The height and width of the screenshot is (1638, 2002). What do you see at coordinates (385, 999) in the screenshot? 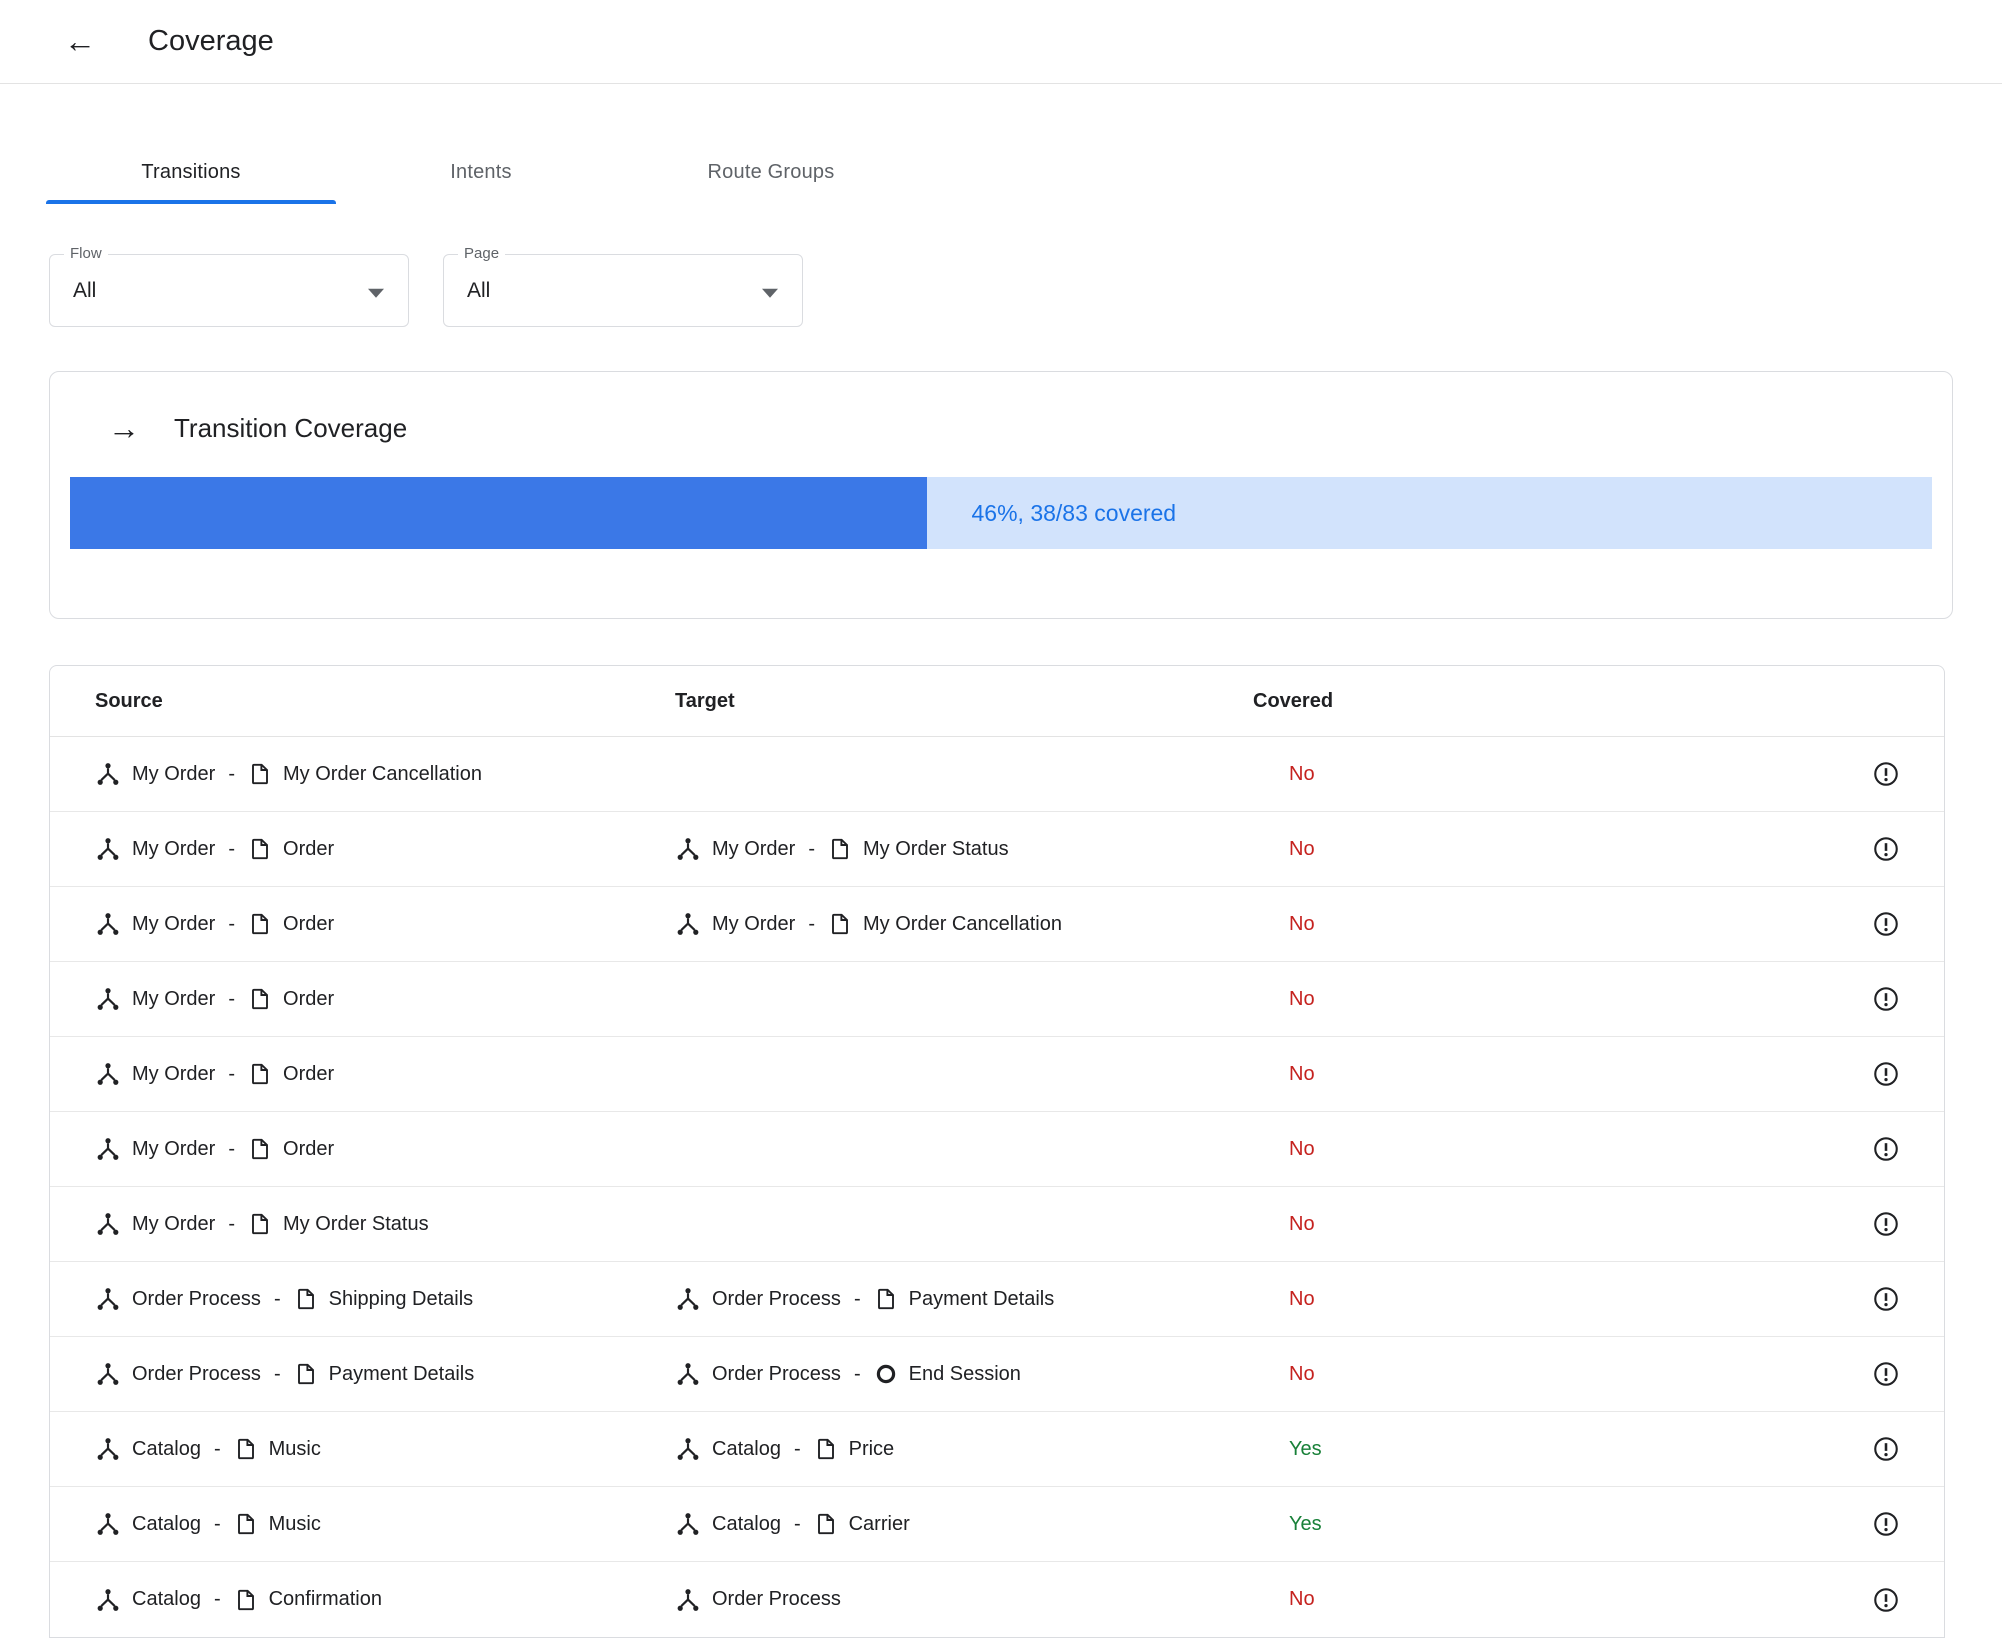
I see `source-cell: My Order - Order` at bounding box center [385, 999].